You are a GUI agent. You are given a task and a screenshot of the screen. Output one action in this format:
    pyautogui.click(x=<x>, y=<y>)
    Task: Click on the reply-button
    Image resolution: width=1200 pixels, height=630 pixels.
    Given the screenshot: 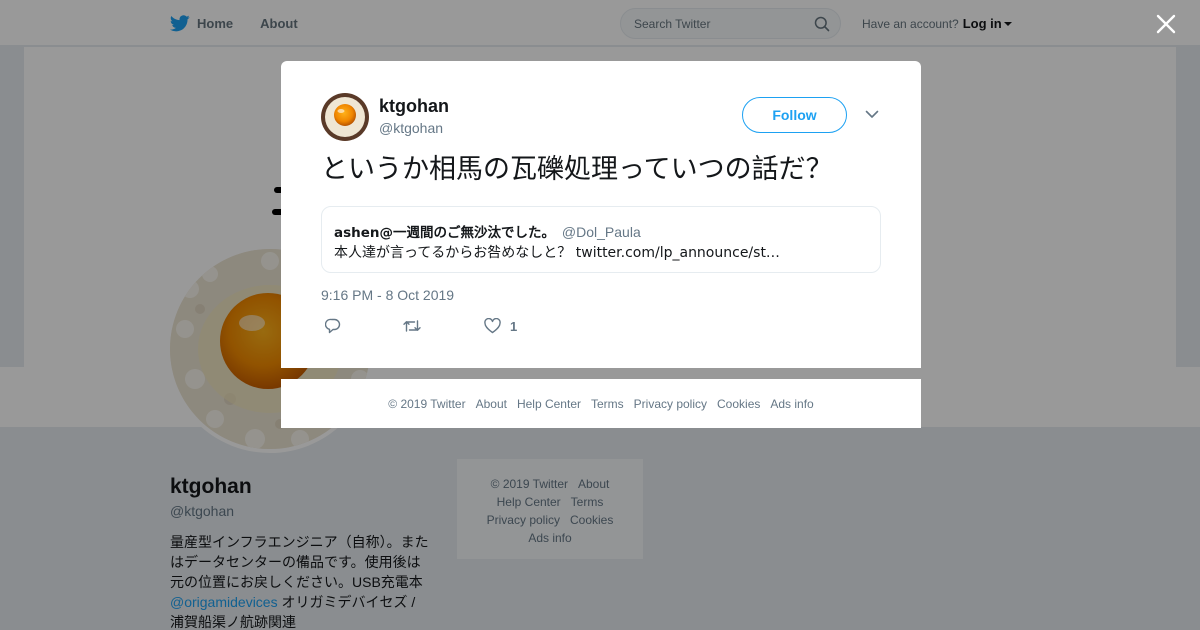 What is the action you would take?
    pyautogui.click(x=333, y=326)
    